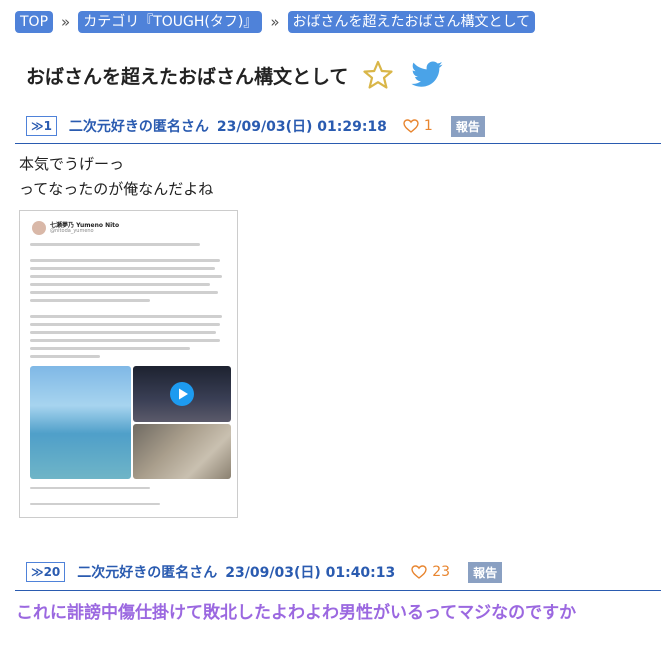 Image resolution: width=661 pixels, height=645 pixels. What do you see at coordinates (95, 504) in the screenshot?
I see `tweet-stats-line` at bounding box center [95, 504].